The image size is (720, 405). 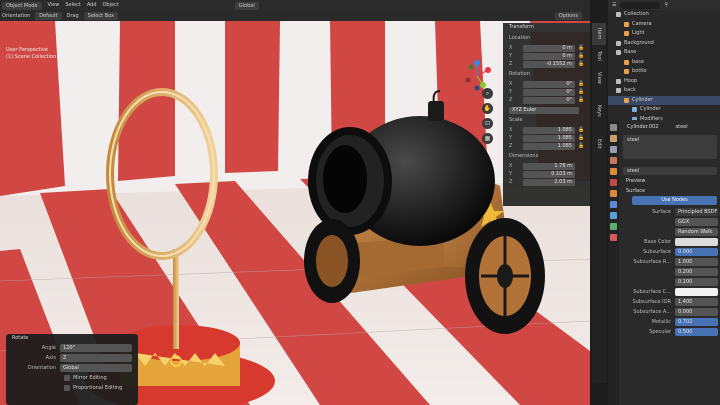 I want to click on pan-hand-icon: ✋, so click(x=487, y=108).